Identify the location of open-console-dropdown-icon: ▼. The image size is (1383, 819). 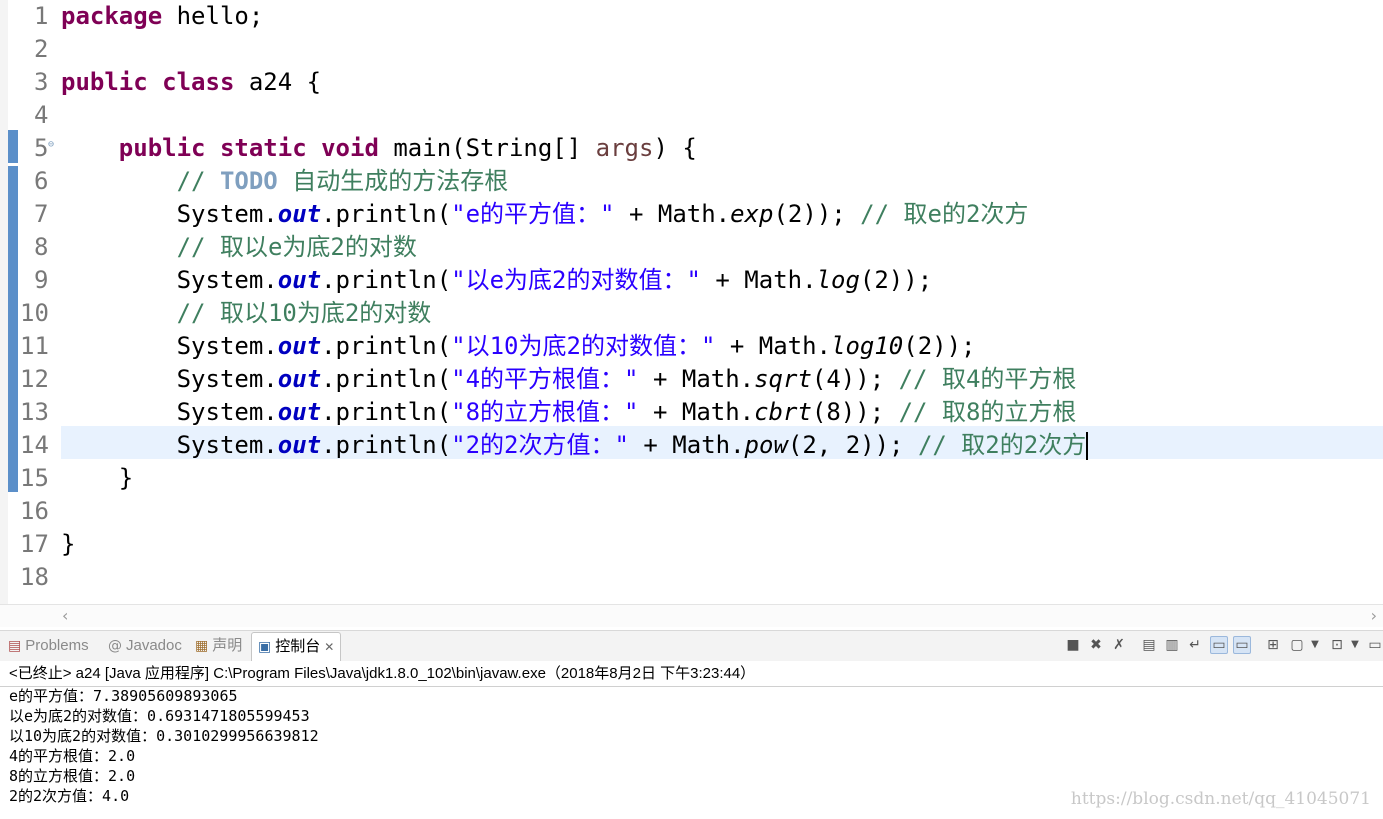
(1355, 645).